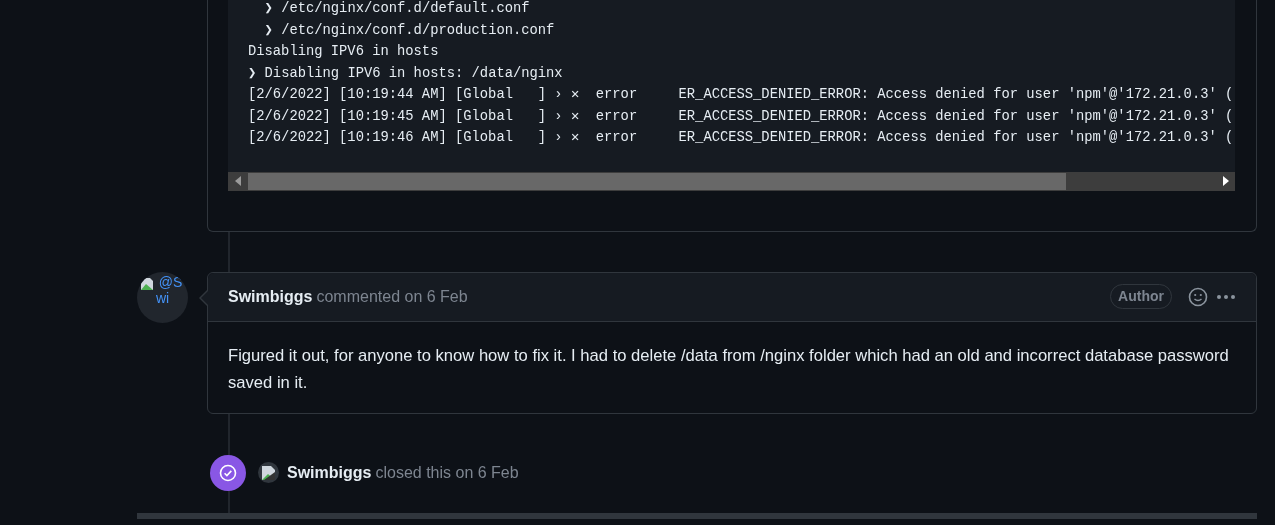 Image resolution: width=1275 pixels, height=525 pixels. Describe the element at coordinates (396, 9) in the screenshot. I see `log-line: ❯ /etc/nginx/conf.d/default.conf` at that location.